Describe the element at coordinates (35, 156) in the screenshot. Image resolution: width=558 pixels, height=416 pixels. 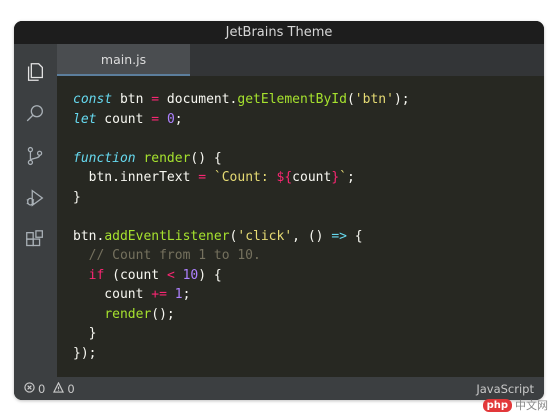
I see `source-control-icon` at that location.